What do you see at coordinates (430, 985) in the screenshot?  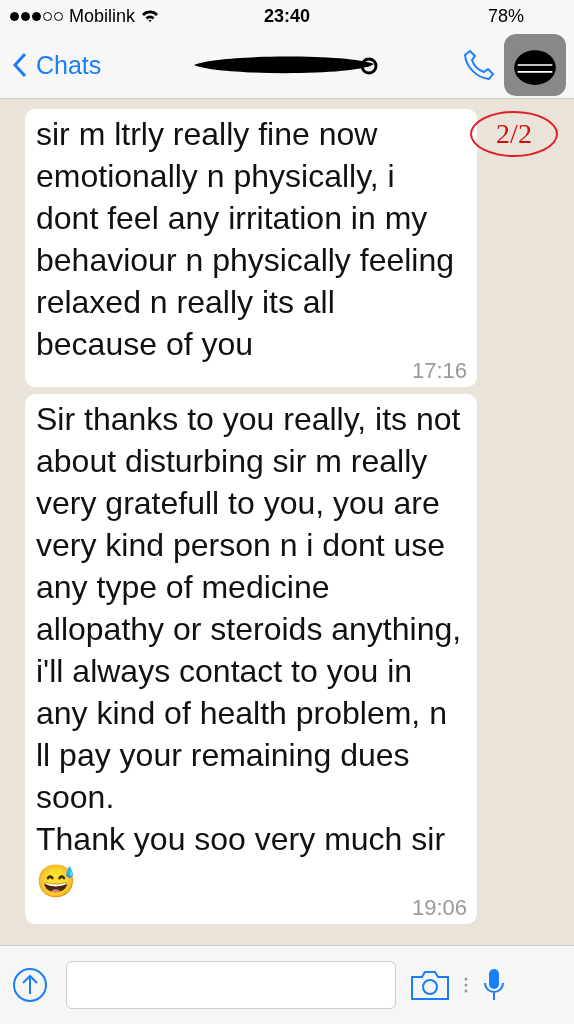 I see `camera-icon` at bounding box center [430, 985].